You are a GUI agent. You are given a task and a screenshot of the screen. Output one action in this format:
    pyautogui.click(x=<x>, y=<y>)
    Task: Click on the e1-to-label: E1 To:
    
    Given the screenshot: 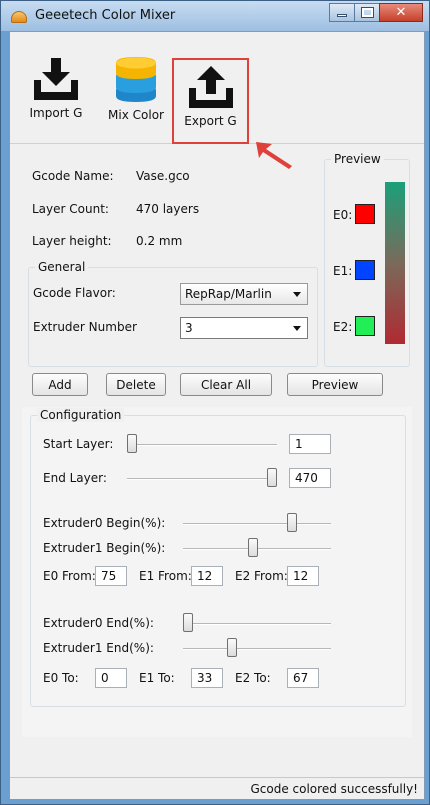 What is the action you would take?
    pyautogui.click(x=157, y=678)
    